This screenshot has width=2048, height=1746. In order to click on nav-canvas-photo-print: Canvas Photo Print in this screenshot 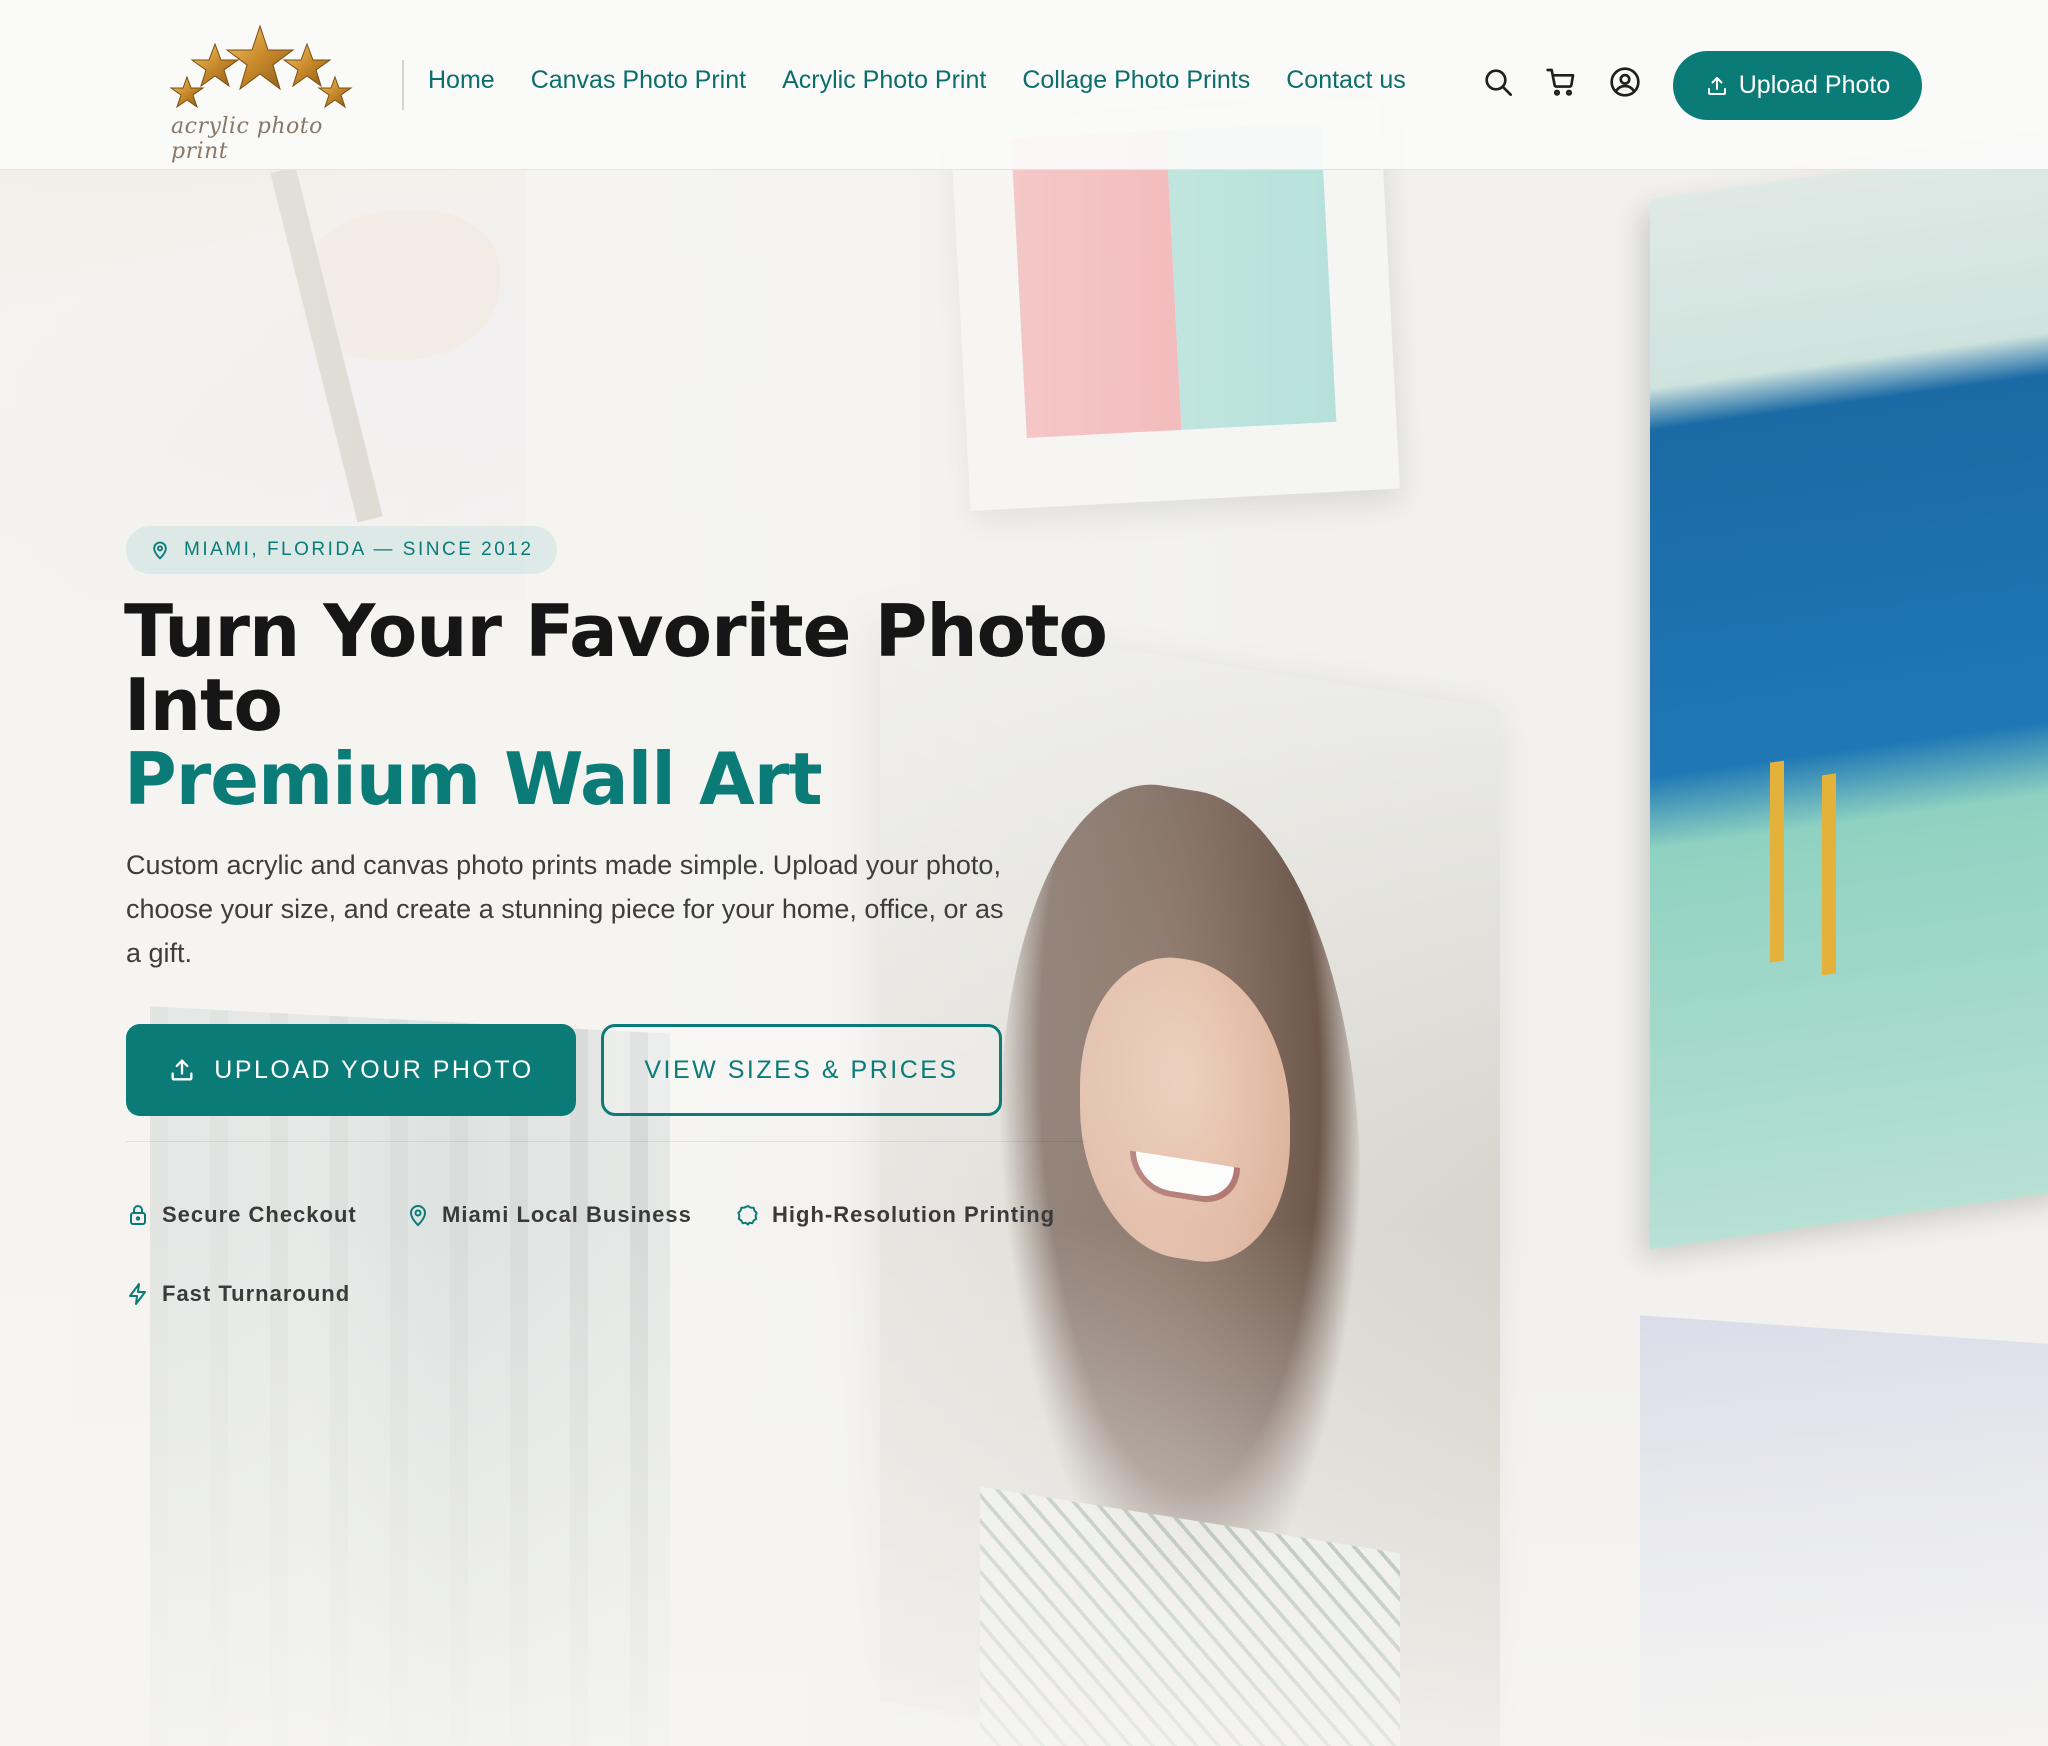, I will do `click(638, 80)`.